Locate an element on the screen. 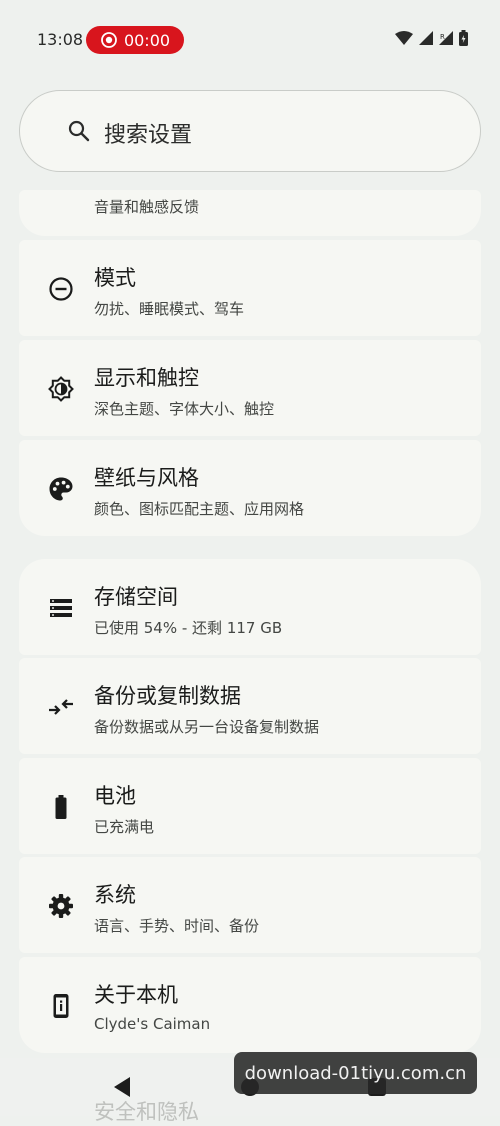 This screenshot has width=500, height=1126. search-bar: 搜索设置 is located at coordinates (250, 131).